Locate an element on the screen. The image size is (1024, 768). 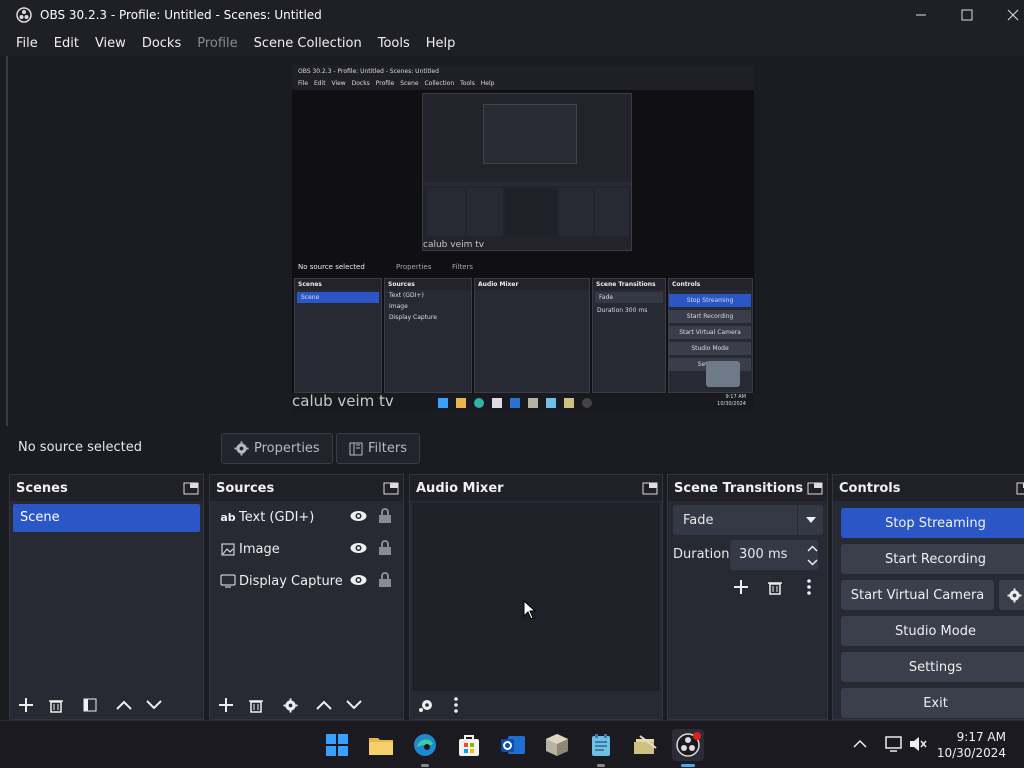
microsoft-store-icon is located at coordinates (469, 745).